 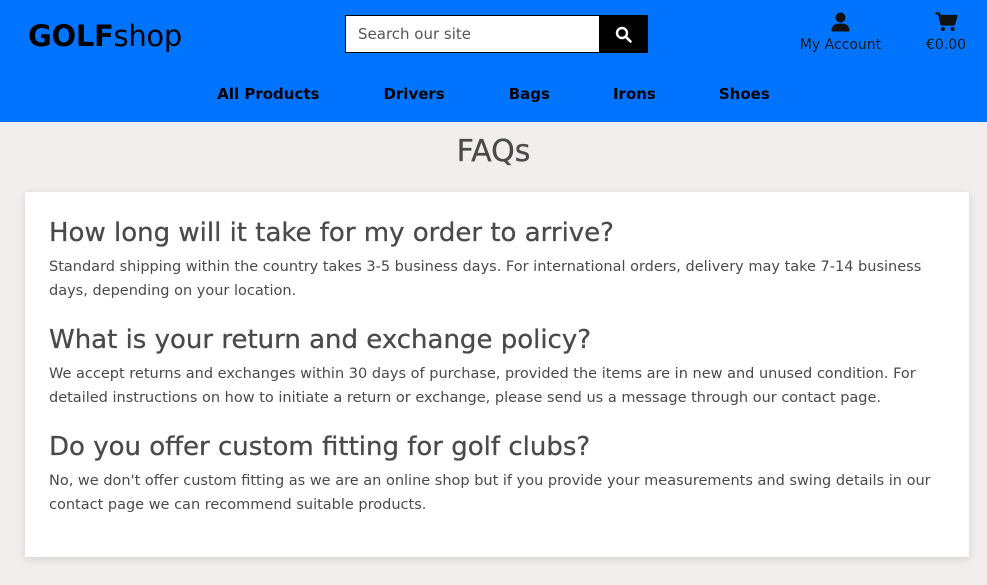 I want to click on my-account-label: My Account, so click(x=840, y=45).